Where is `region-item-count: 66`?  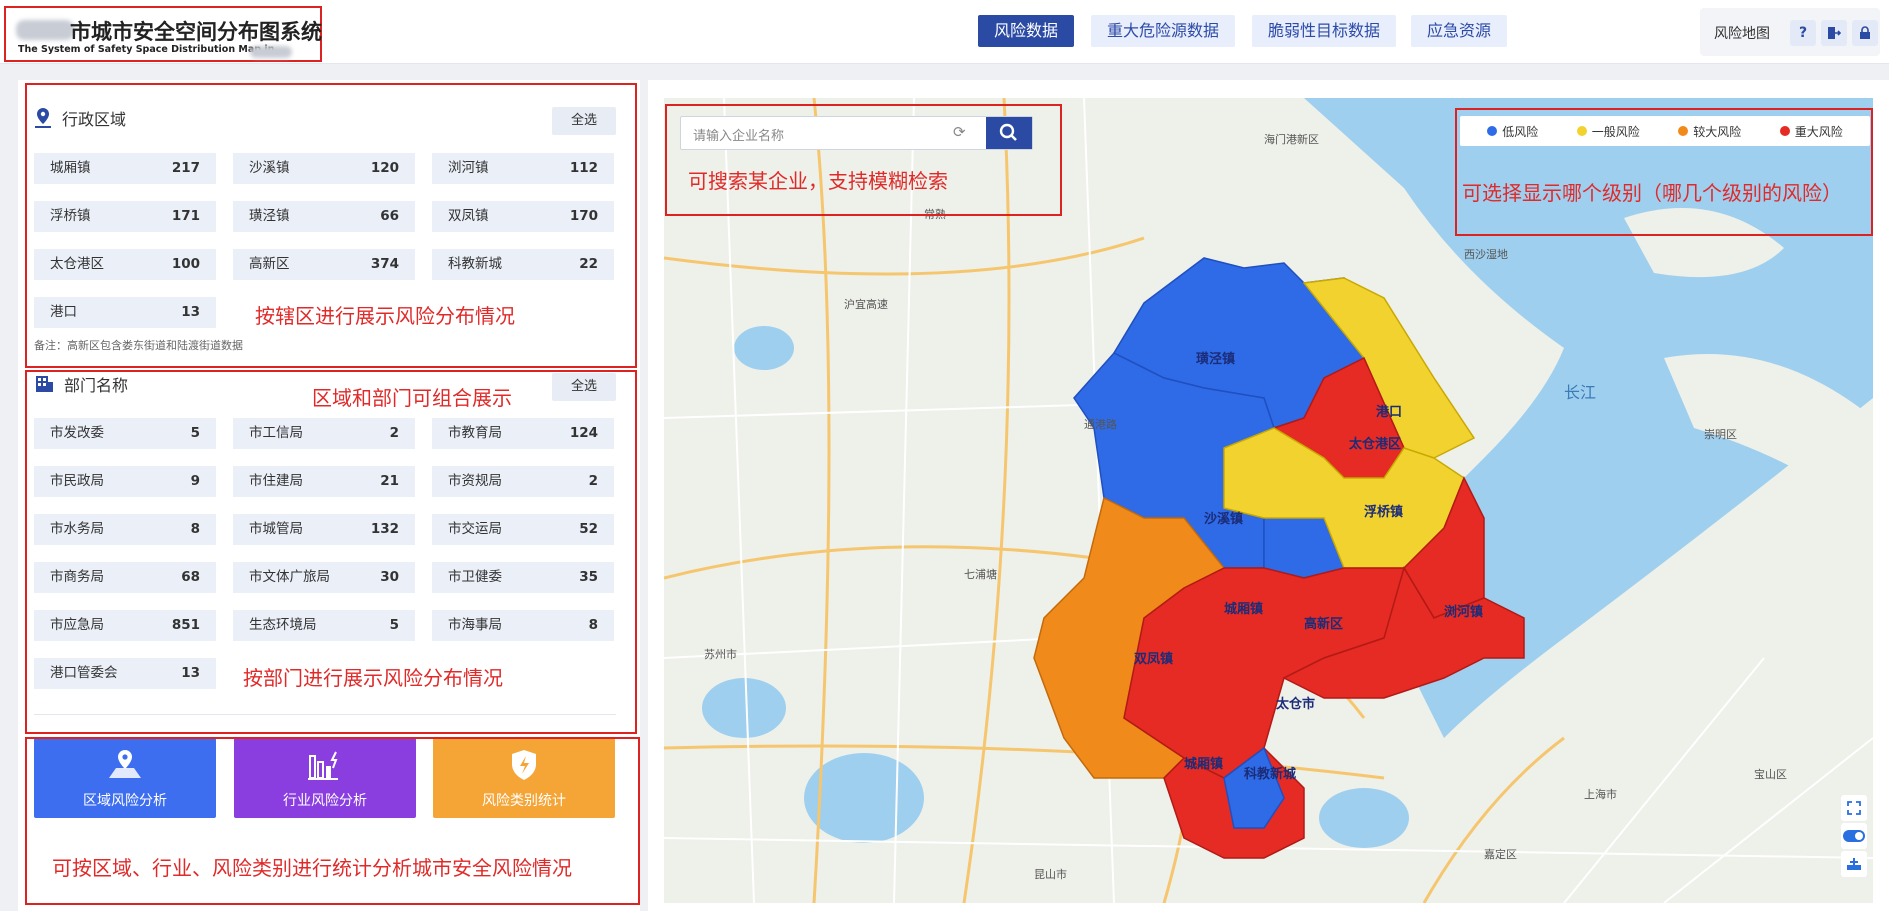 region-item-count: 66 is located at coordinates (389, 216).